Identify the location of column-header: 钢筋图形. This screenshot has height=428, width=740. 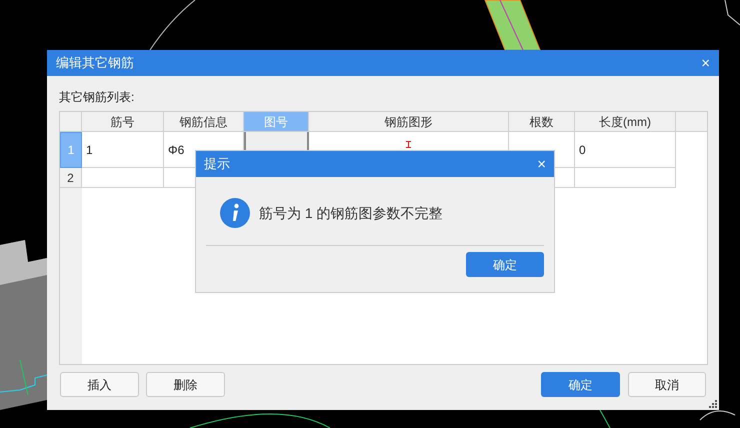
(409, 122).